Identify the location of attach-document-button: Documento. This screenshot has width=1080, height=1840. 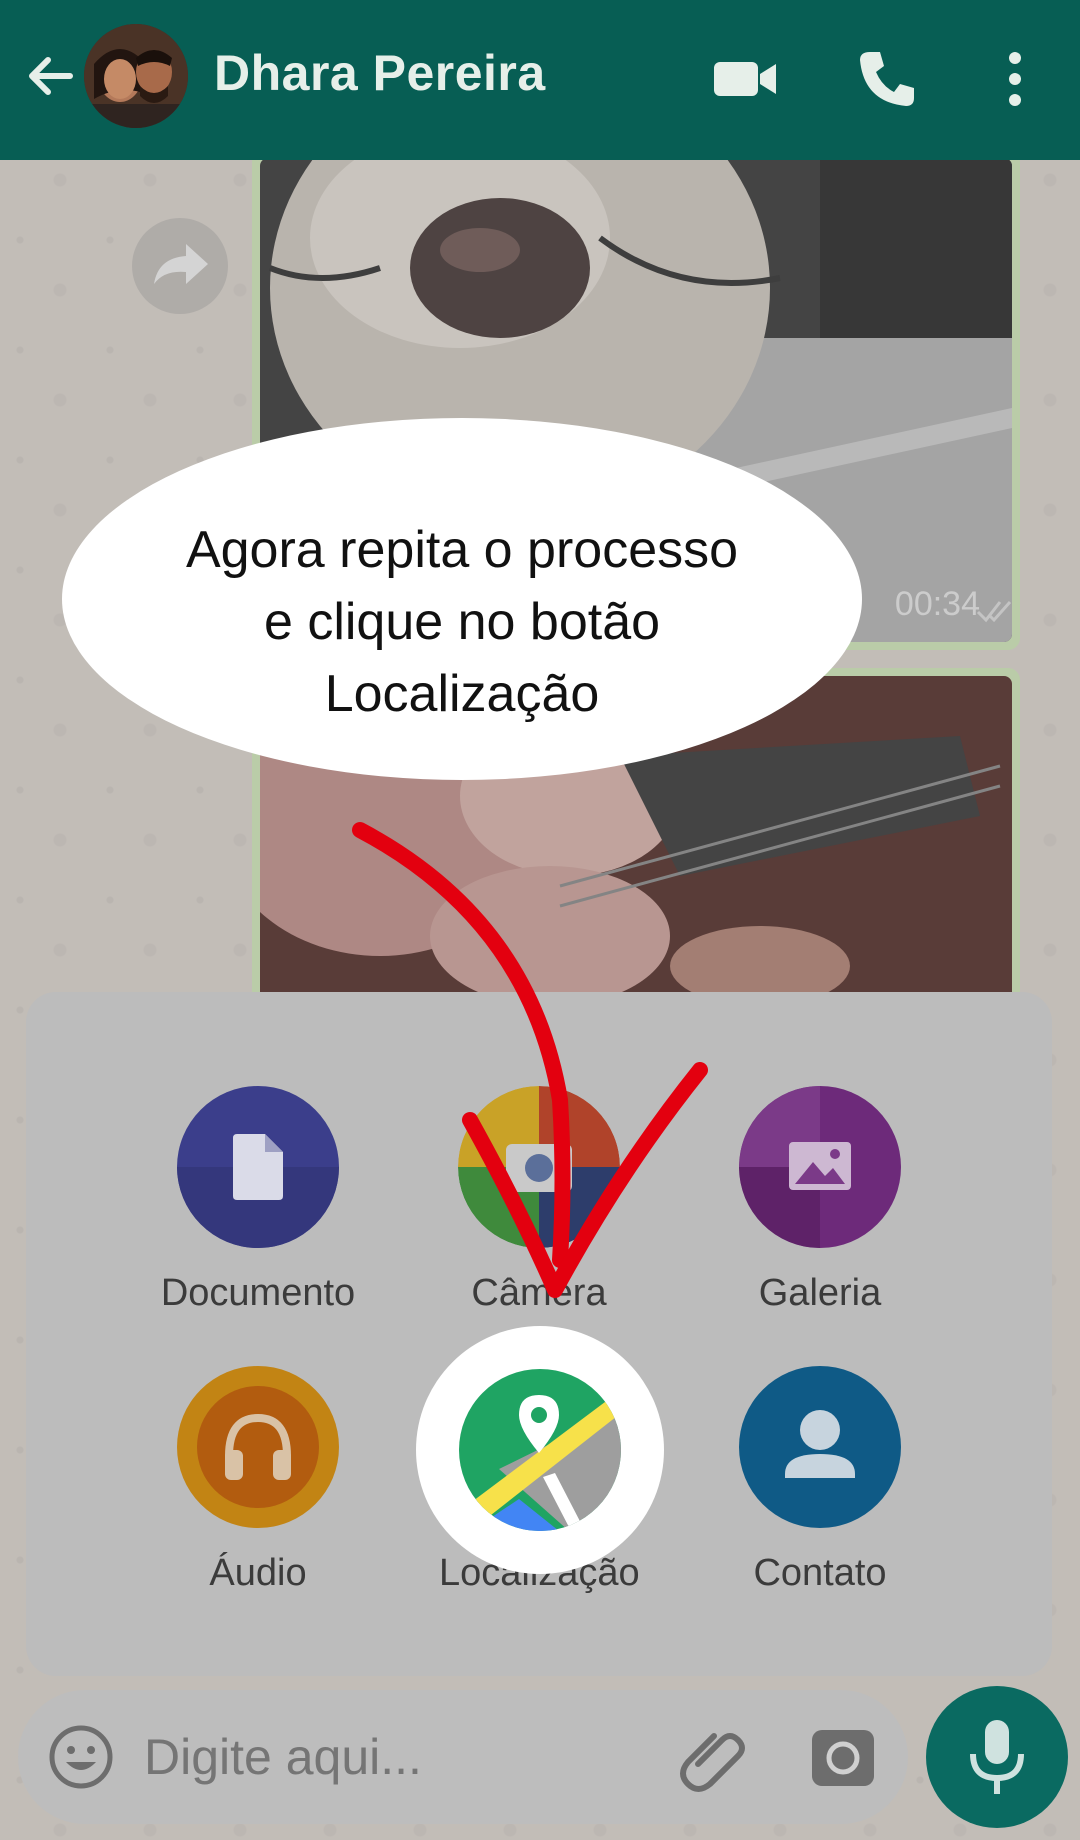
(258, 1200).